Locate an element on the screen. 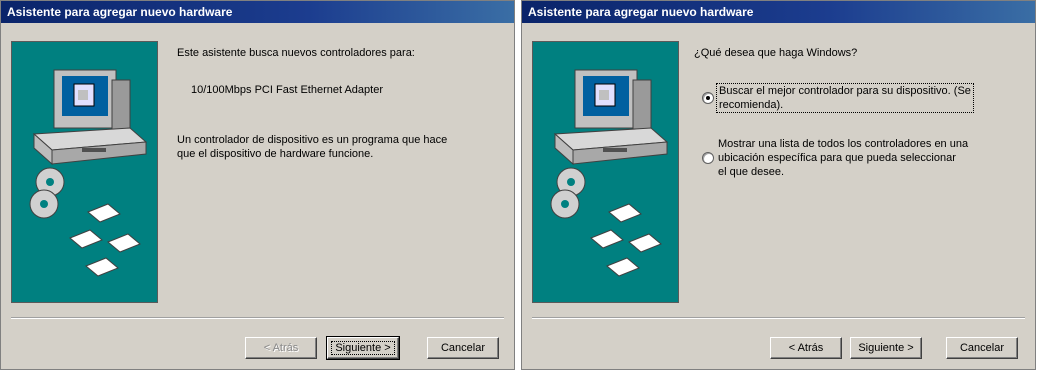 The image size is (1043, 373). option-best-driver-radio is located at coordinates (708, 98).